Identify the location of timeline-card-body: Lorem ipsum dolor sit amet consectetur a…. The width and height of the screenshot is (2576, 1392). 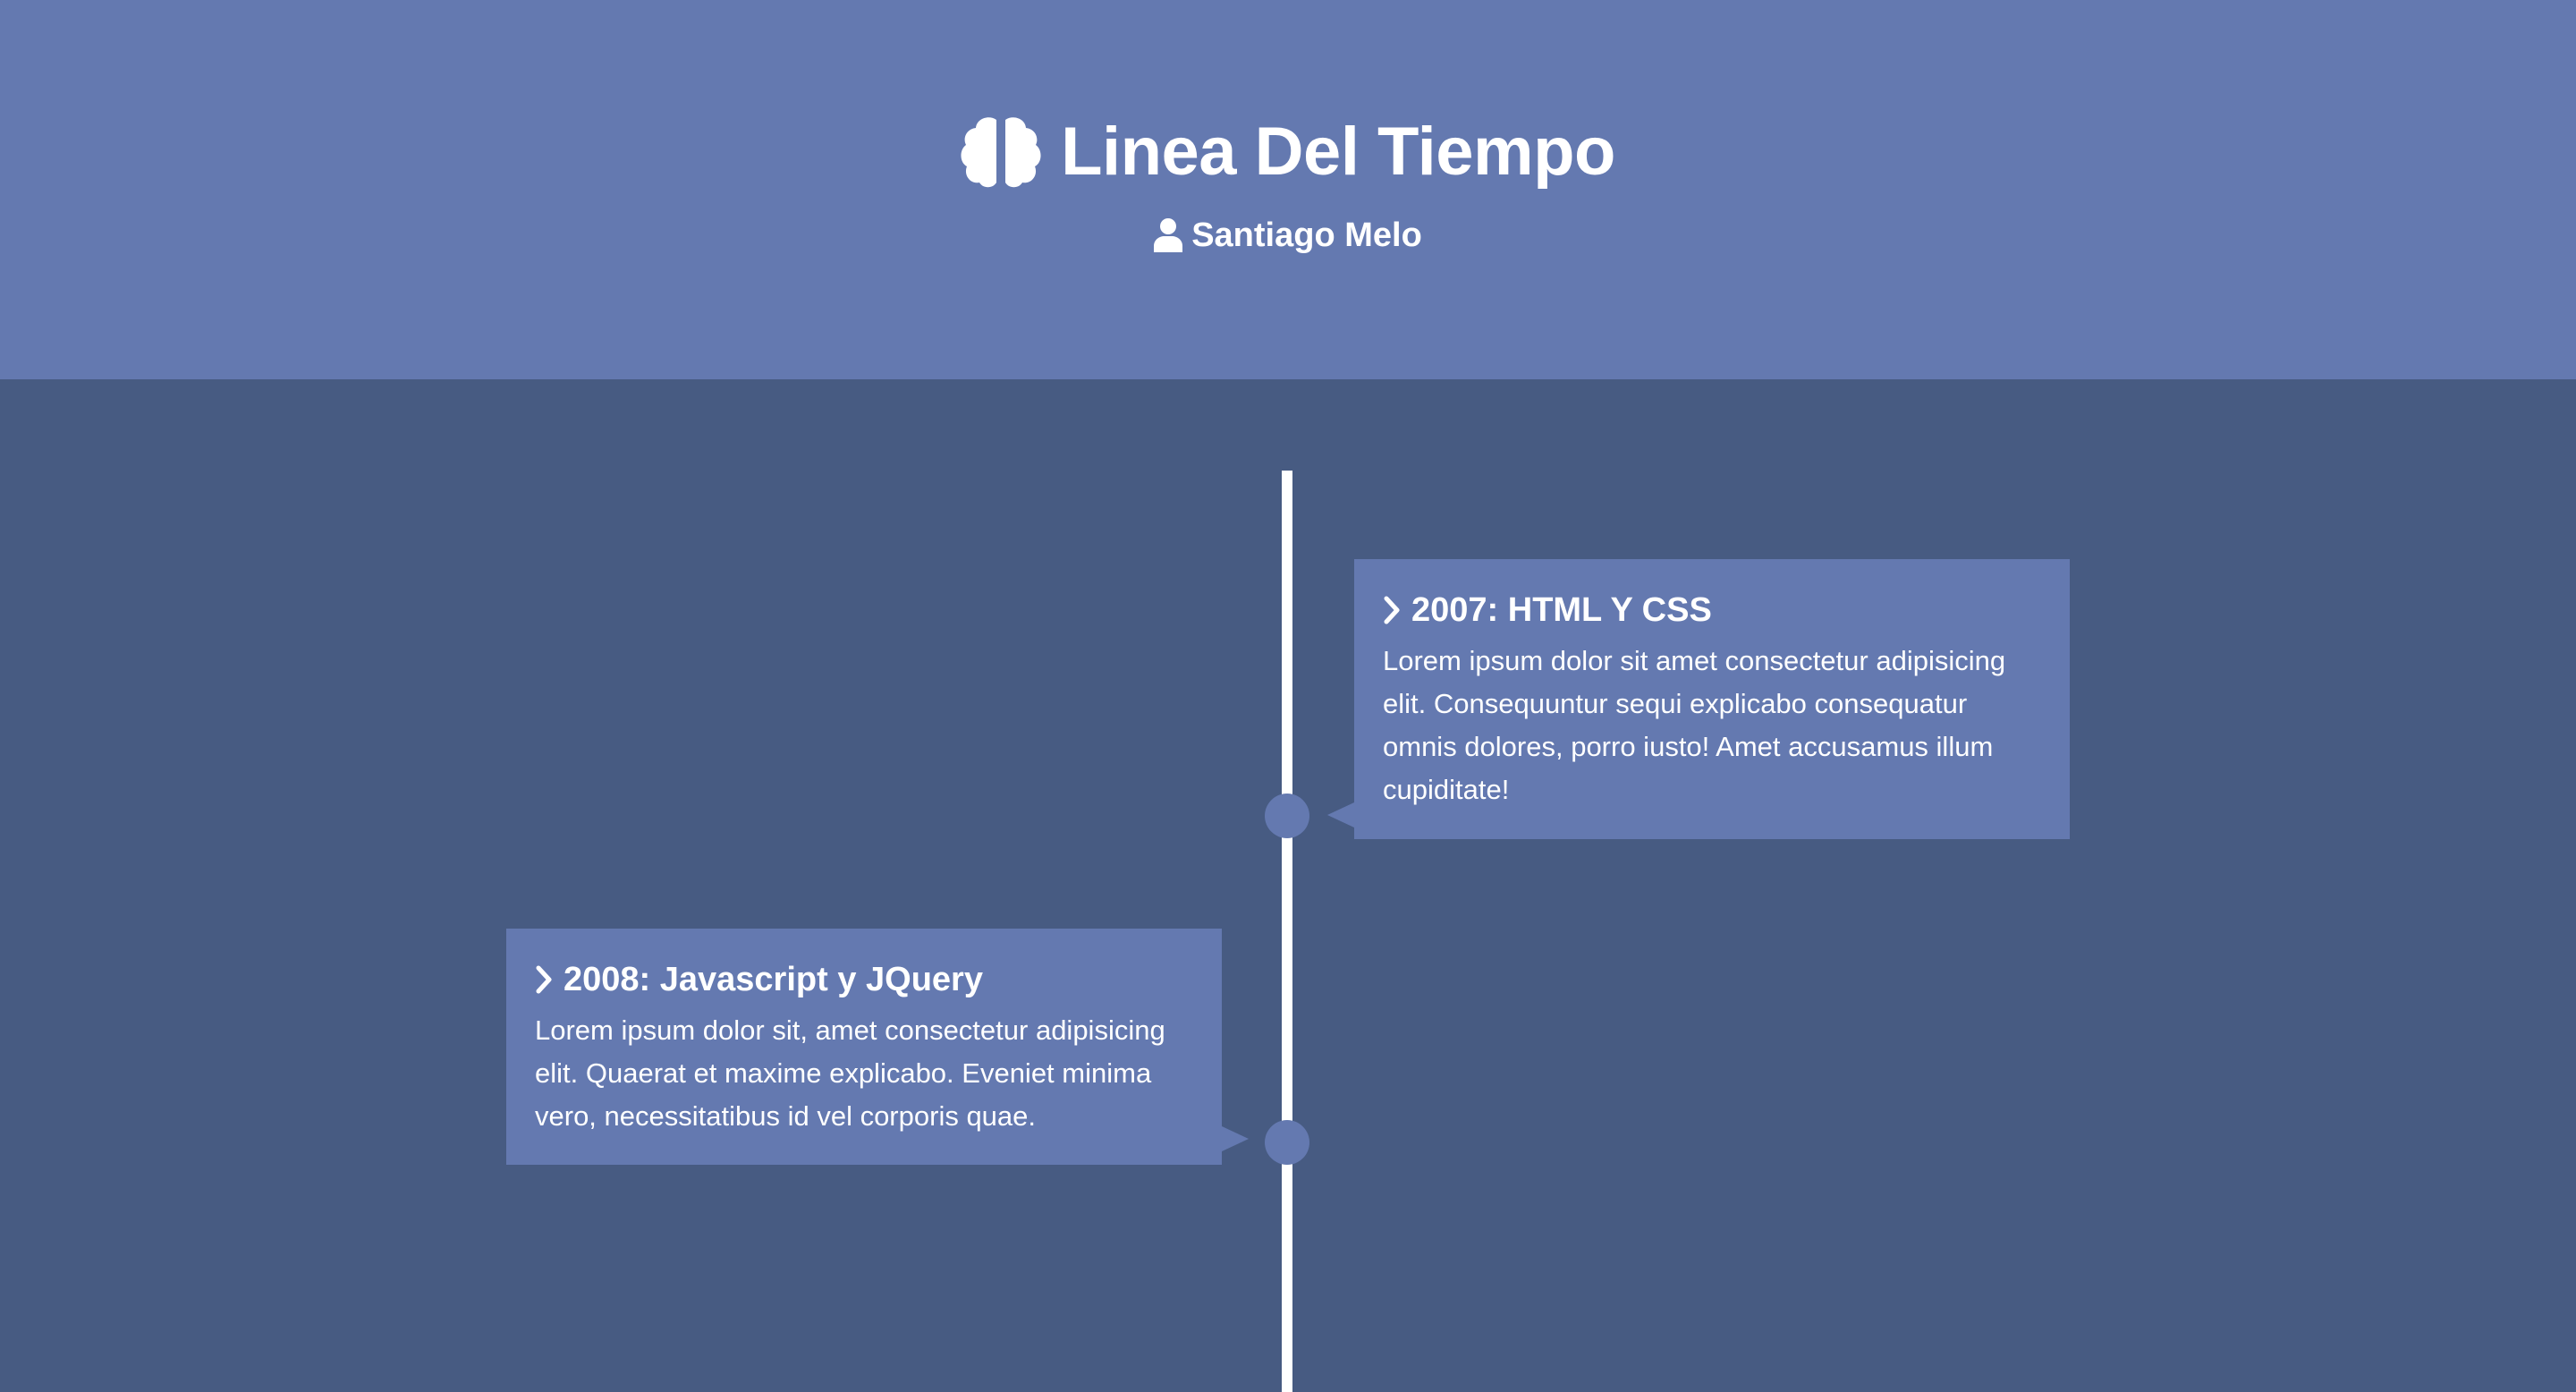
(1694, 725).